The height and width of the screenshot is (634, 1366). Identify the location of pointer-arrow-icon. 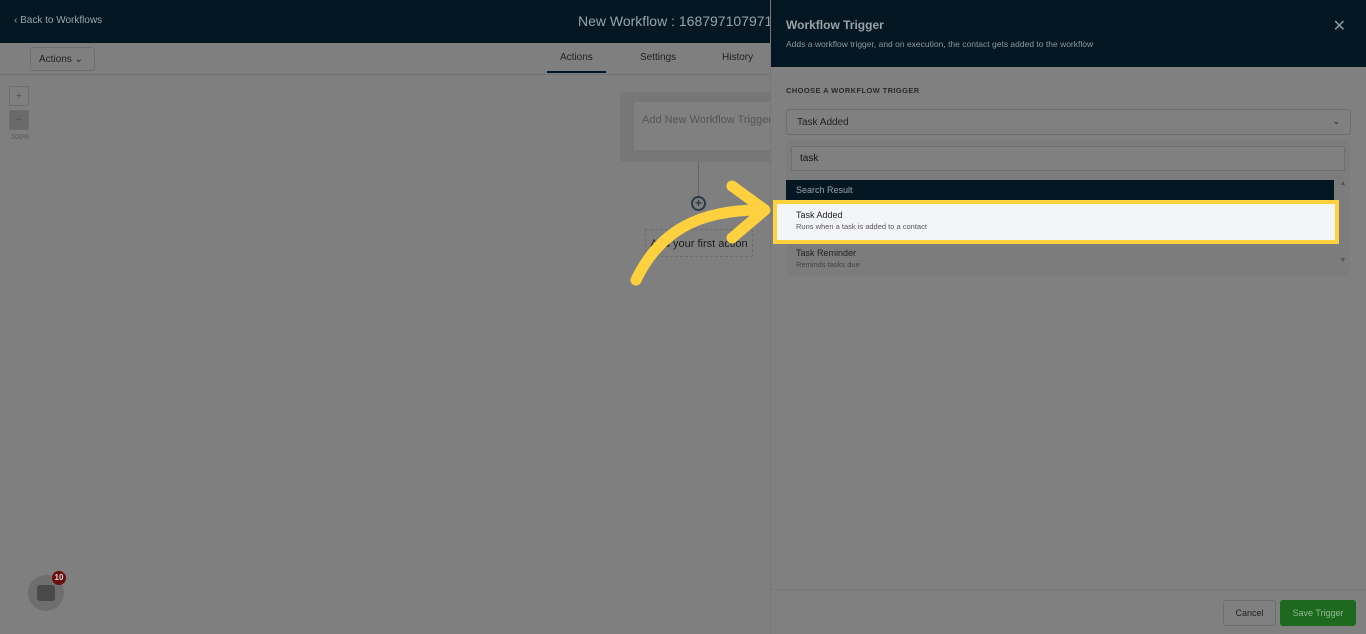
(700, 233).